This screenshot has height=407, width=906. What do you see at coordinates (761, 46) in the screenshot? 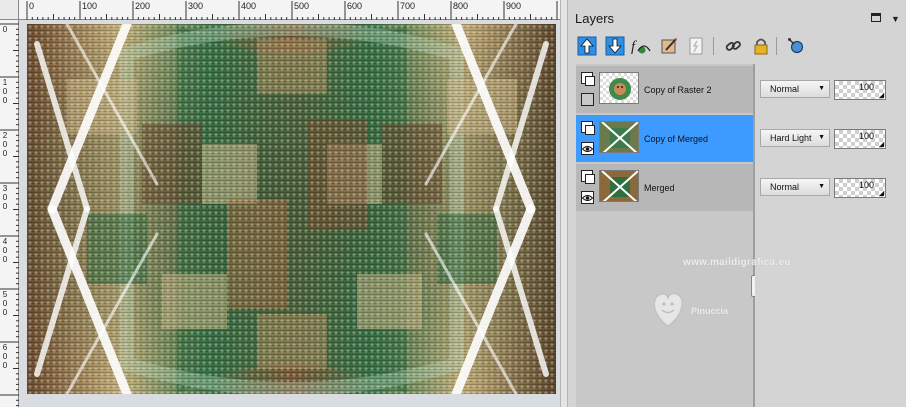
I see `lock-icon` at bounding box center [761, 46].